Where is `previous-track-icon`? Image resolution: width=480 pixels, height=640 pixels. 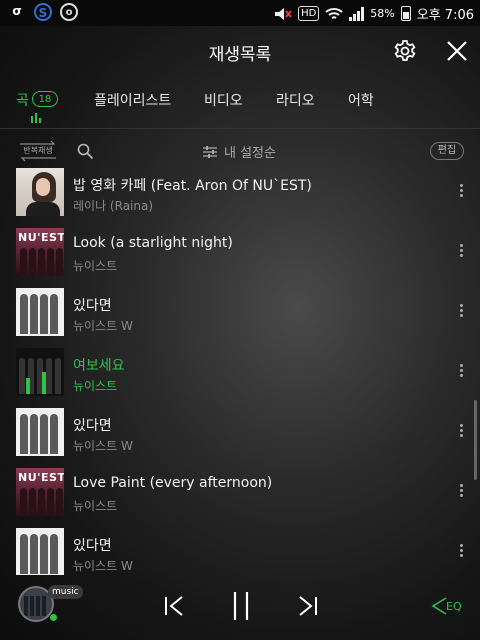
previous-track-icon is located at coordinates (174, 606).